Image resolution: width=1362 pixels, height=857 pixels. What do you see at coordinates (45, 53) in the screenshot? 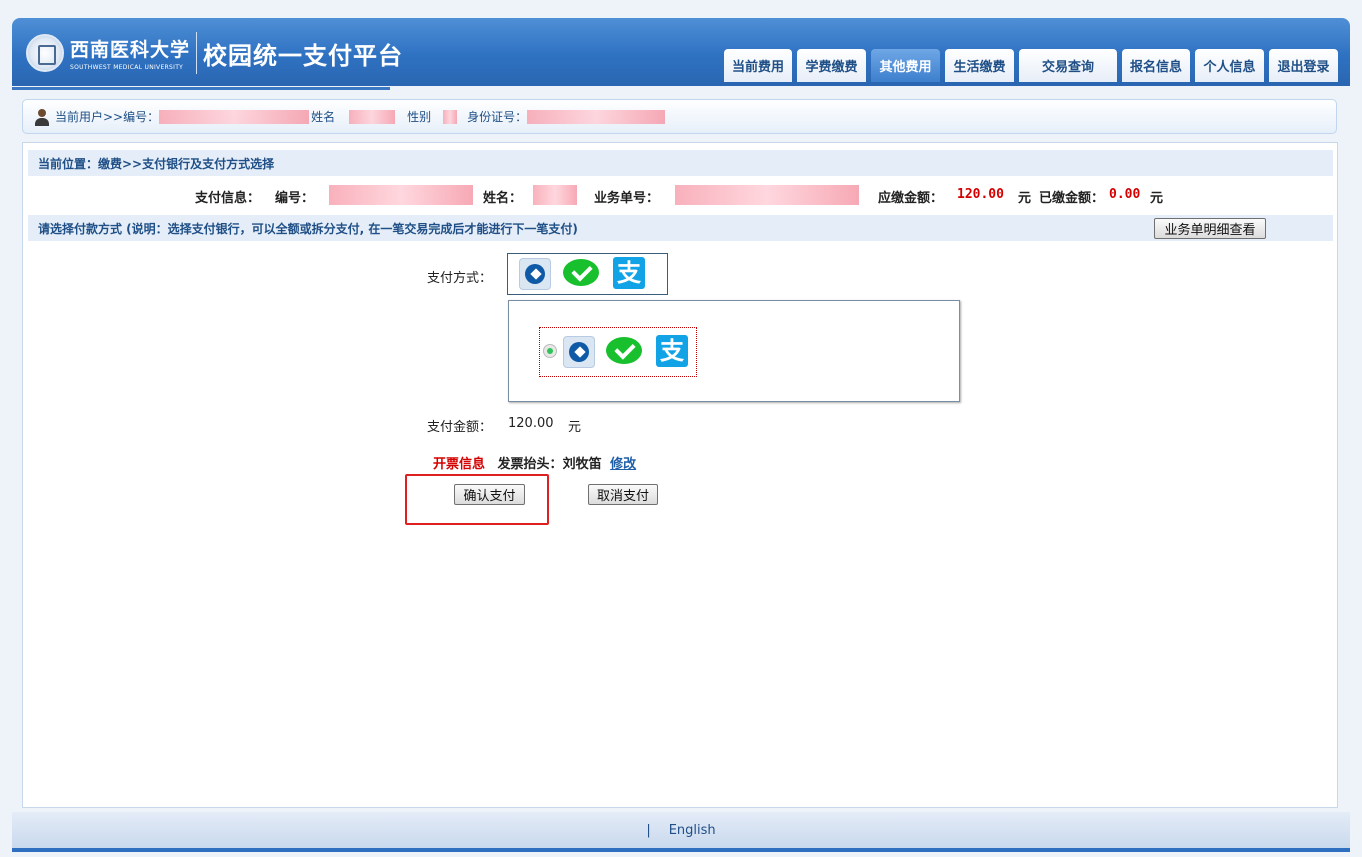
I see `school-seal-icon` at bounding box center [45, 53].